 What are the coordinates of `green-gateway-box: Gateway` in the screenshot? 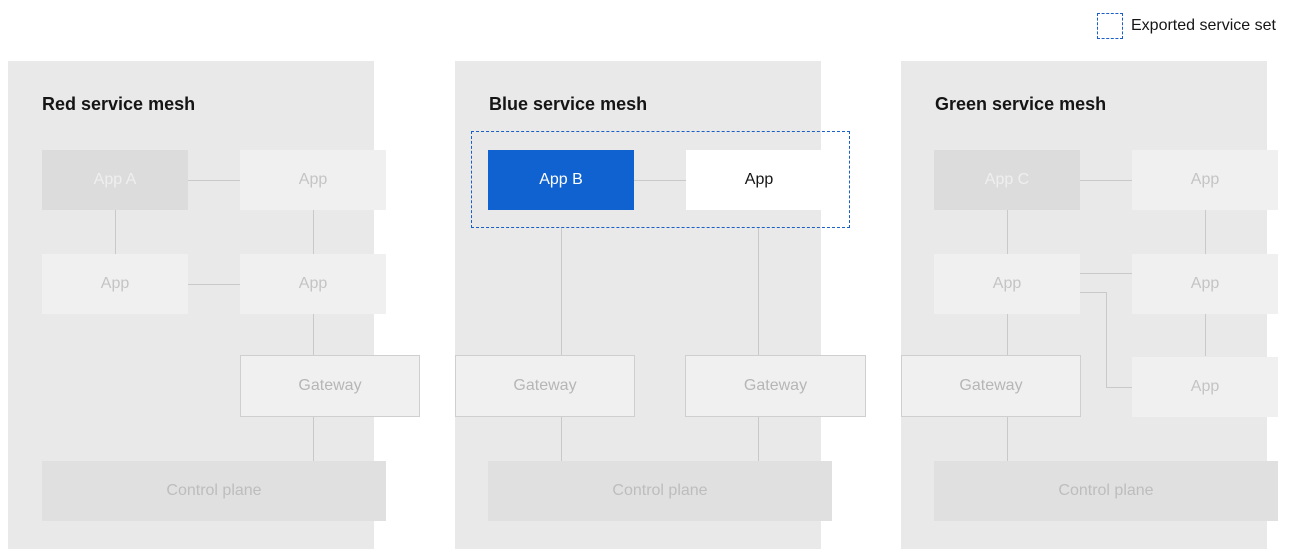 It's located at (991, 386).